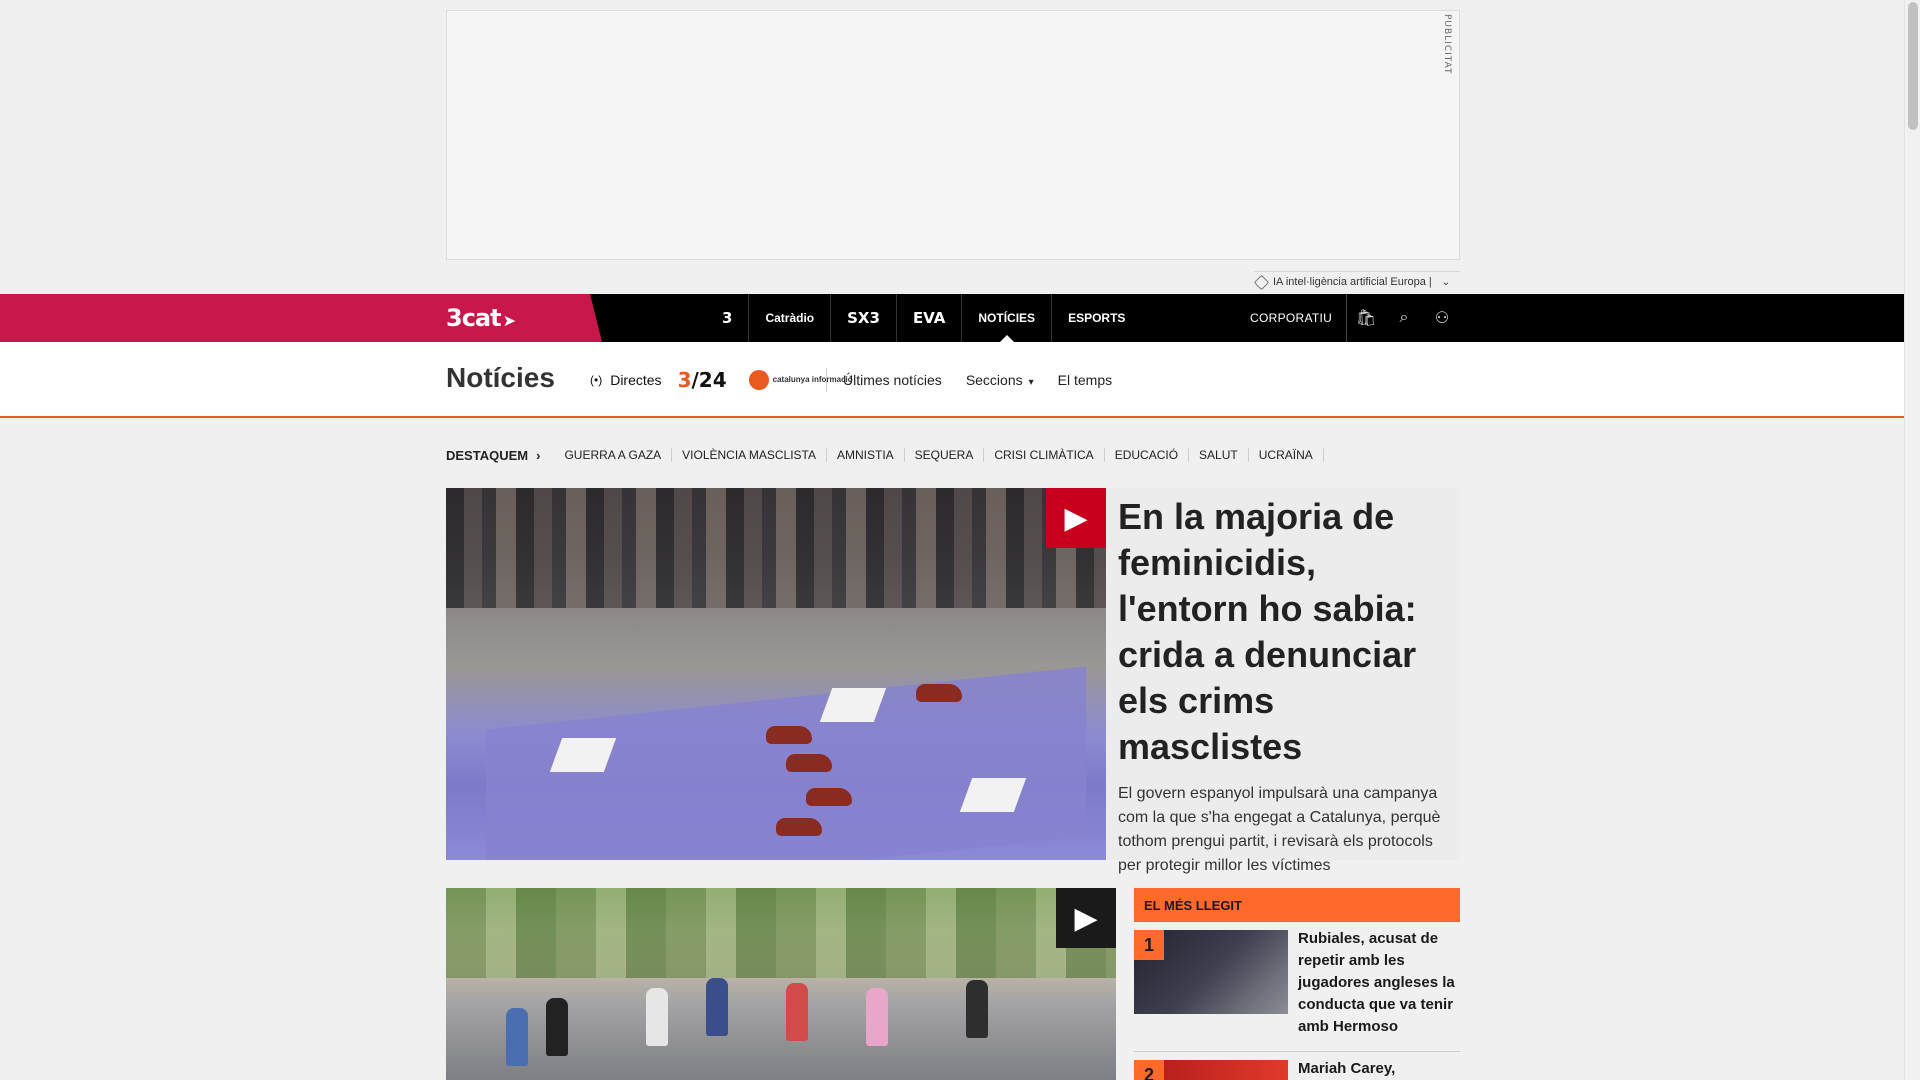 The width and height of the screenshot is (1920, 1080). I want to click on article-image: ▶, so click(781, 984).